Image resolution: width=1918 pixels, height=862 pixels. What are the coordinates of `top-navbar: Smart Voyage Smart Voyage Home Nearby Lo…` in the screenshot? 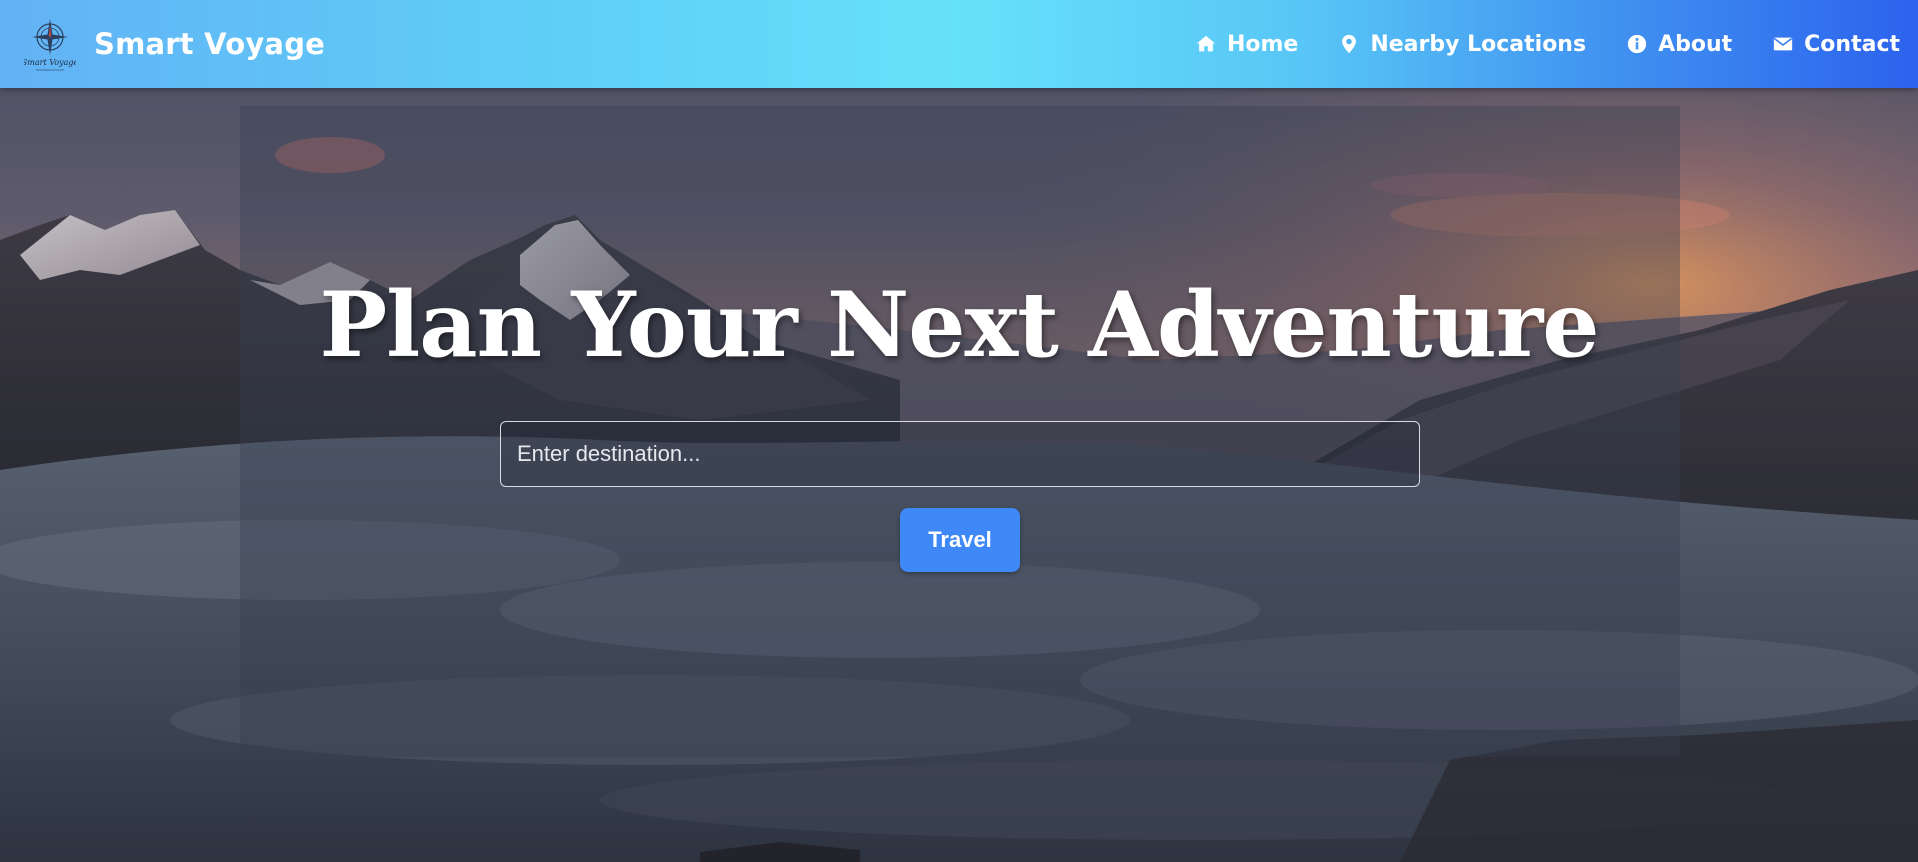 It's located at (959, 44).